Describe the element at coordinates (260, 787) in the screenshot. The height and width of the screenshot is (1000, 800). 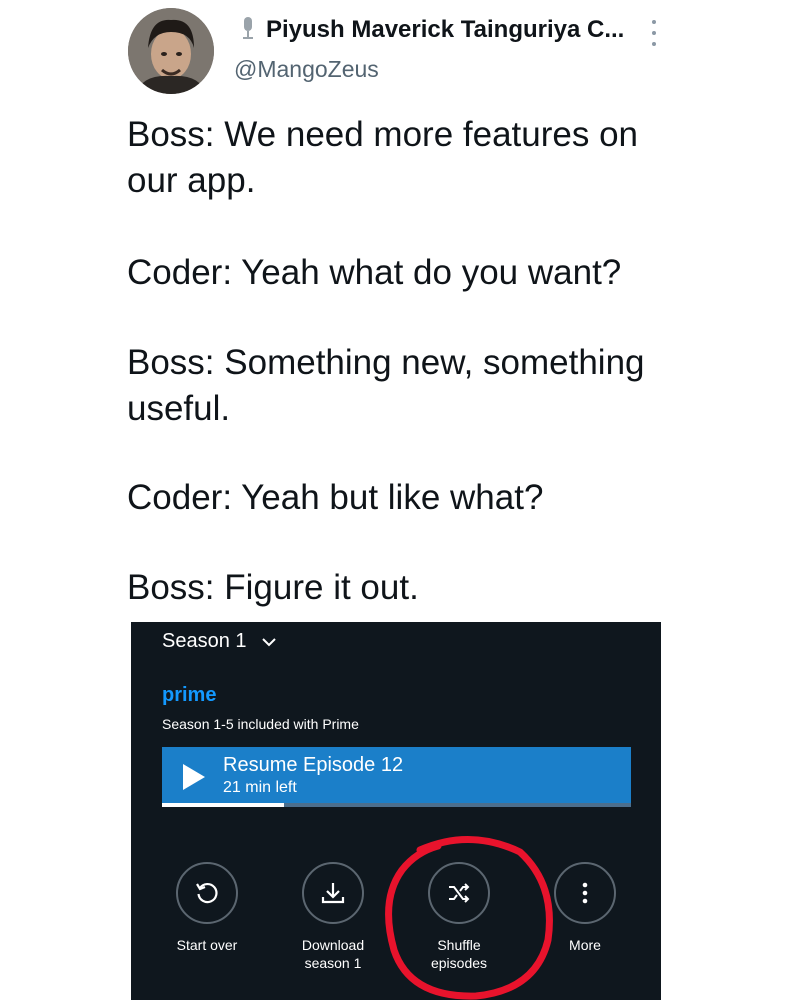
I see `time-left: 21 min left` at that location.